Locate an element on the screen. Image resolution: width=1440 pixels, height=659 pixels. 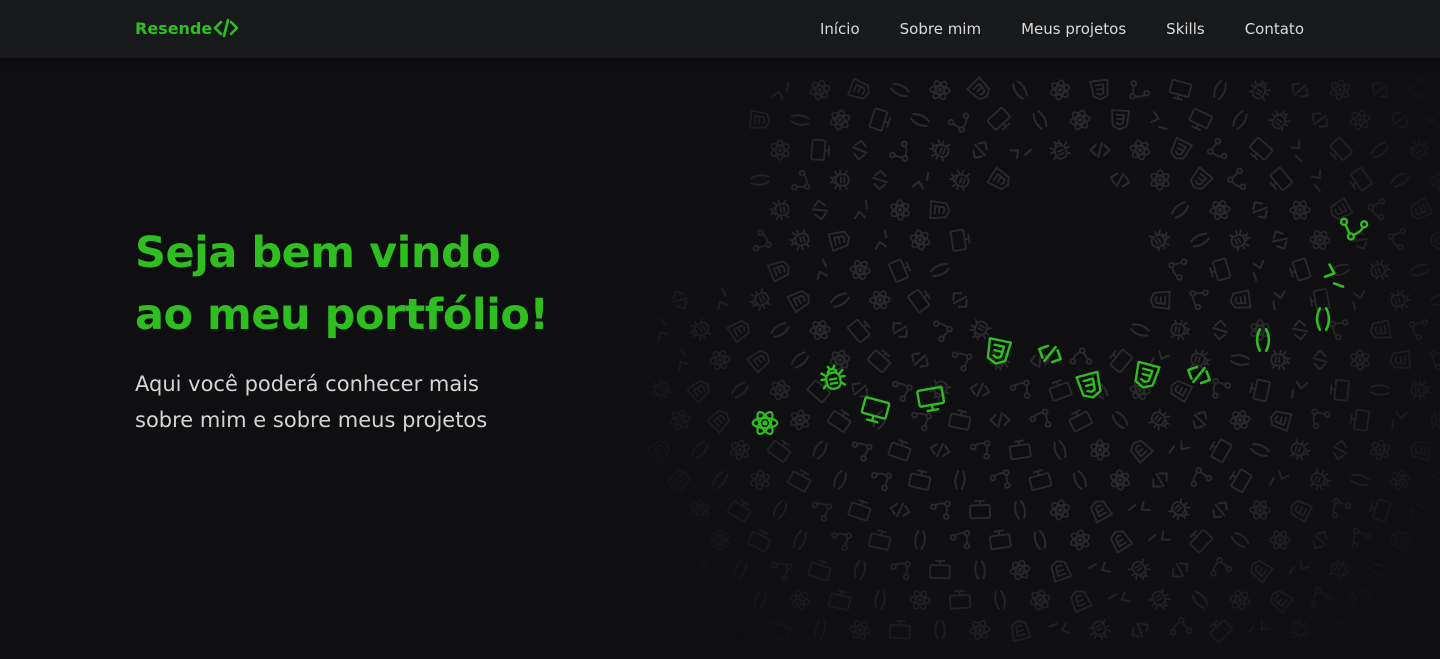
logo-link: Resende is located at coordinates (187, 28).